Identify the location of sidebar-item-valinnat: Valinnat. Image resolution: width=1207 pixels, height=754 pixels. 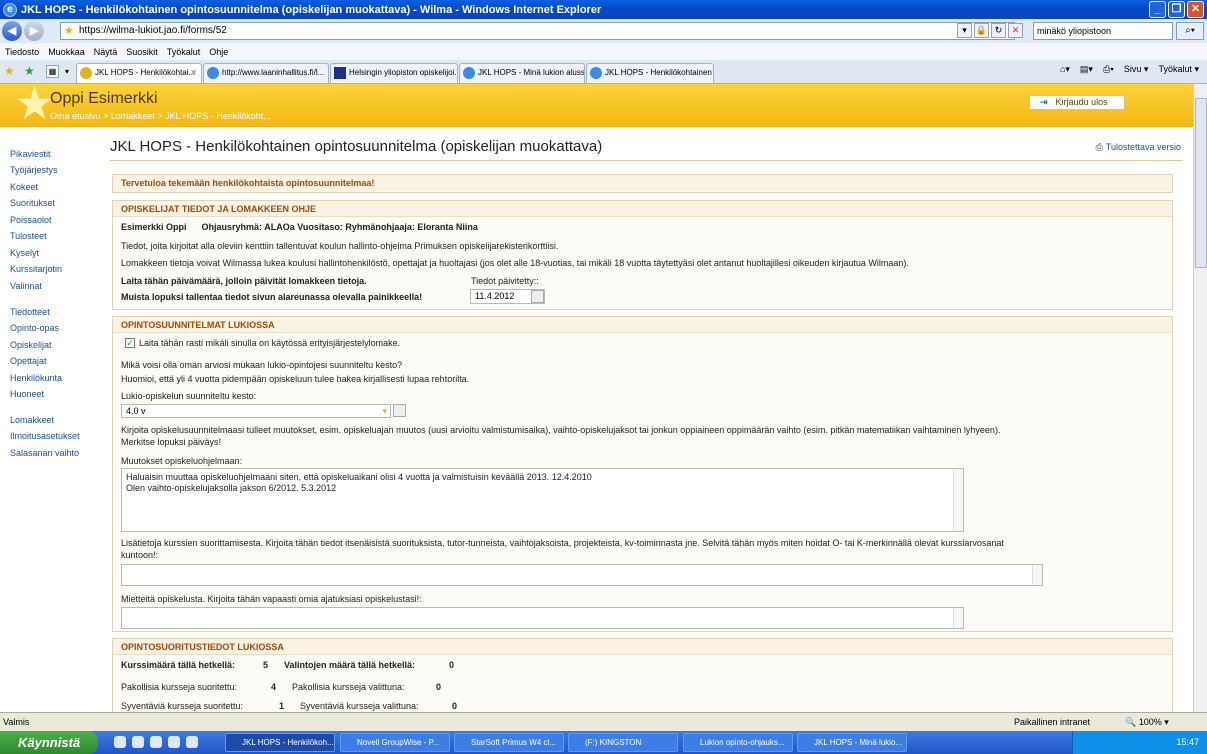
(26, 286).